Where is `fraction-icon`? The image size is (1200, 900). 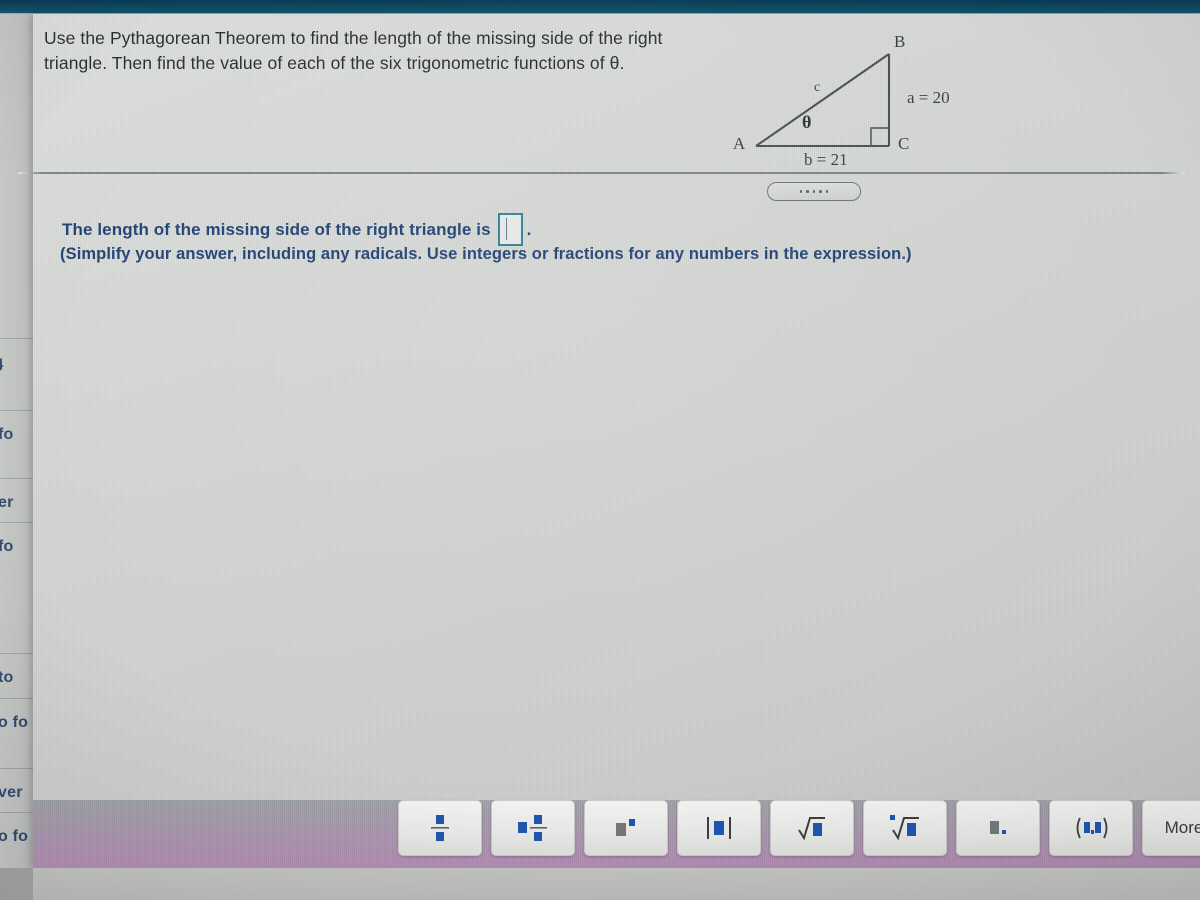
fraction-icon is located at coordinates (440, 828).